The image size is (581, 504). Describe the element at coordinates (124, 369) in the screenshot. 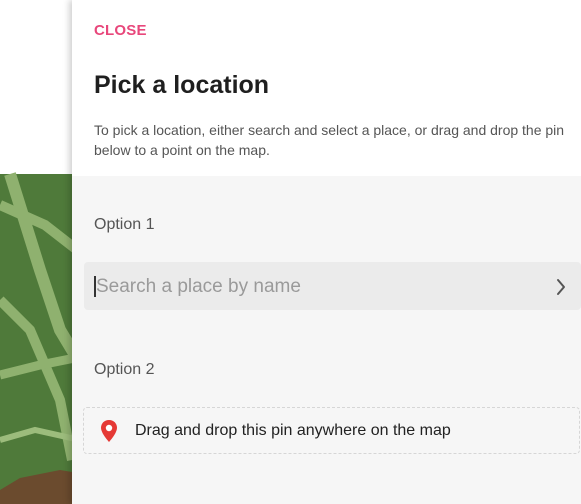

I see `option-2-label: Option 2` at that location.